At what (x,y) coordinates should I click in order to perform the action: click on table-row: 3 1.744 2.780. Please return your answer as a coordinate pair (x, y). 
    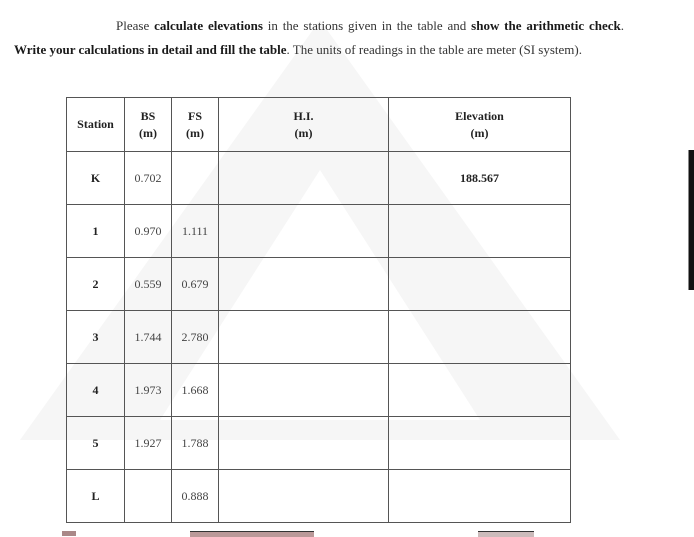
    Looking at the image, I should click on (318, 337).